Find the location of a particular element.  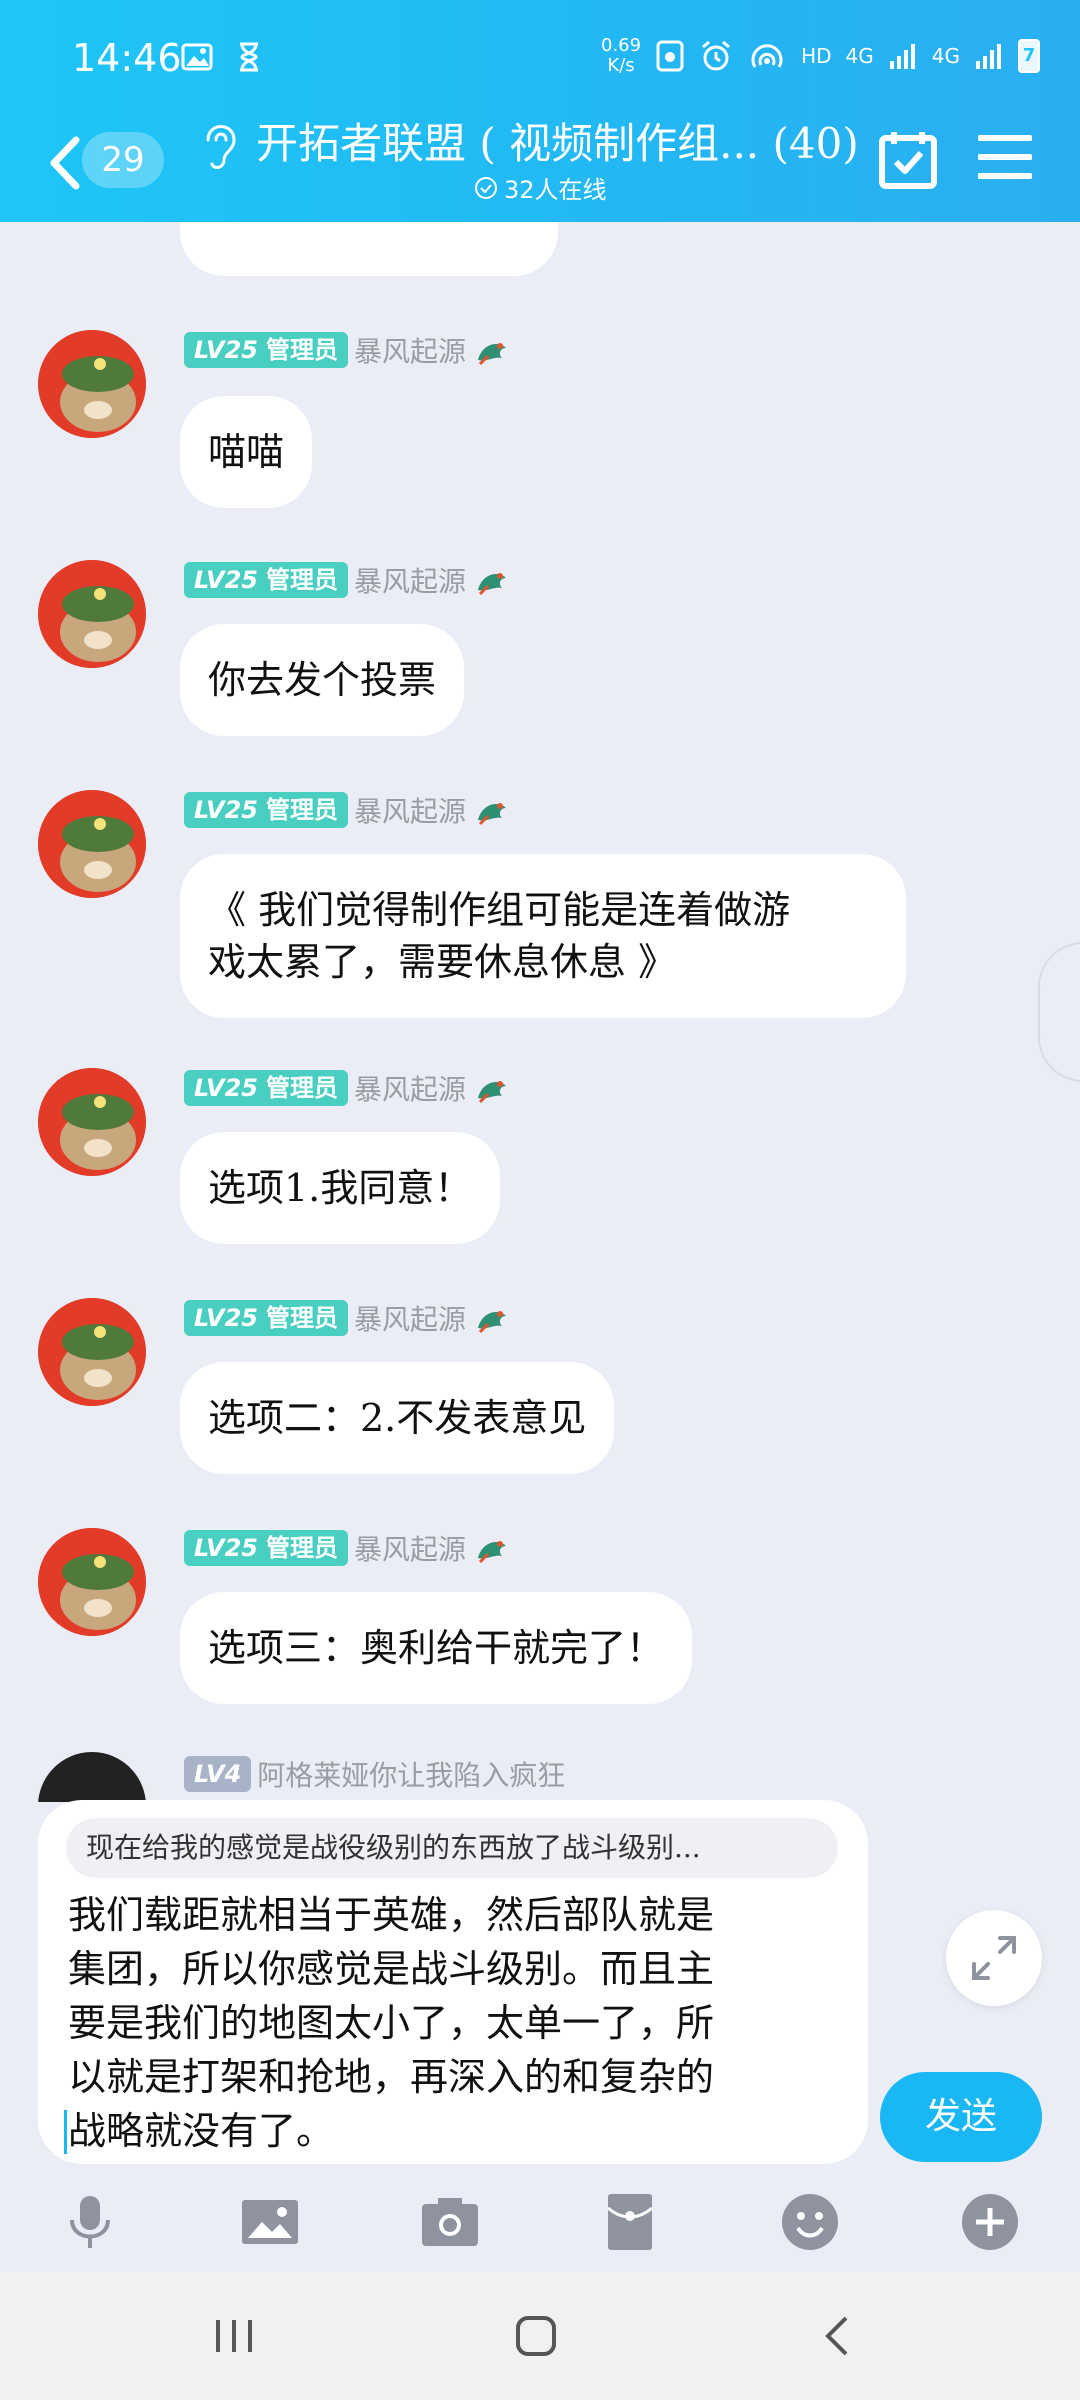

menu-icon is located at coordinates (1005, 157).